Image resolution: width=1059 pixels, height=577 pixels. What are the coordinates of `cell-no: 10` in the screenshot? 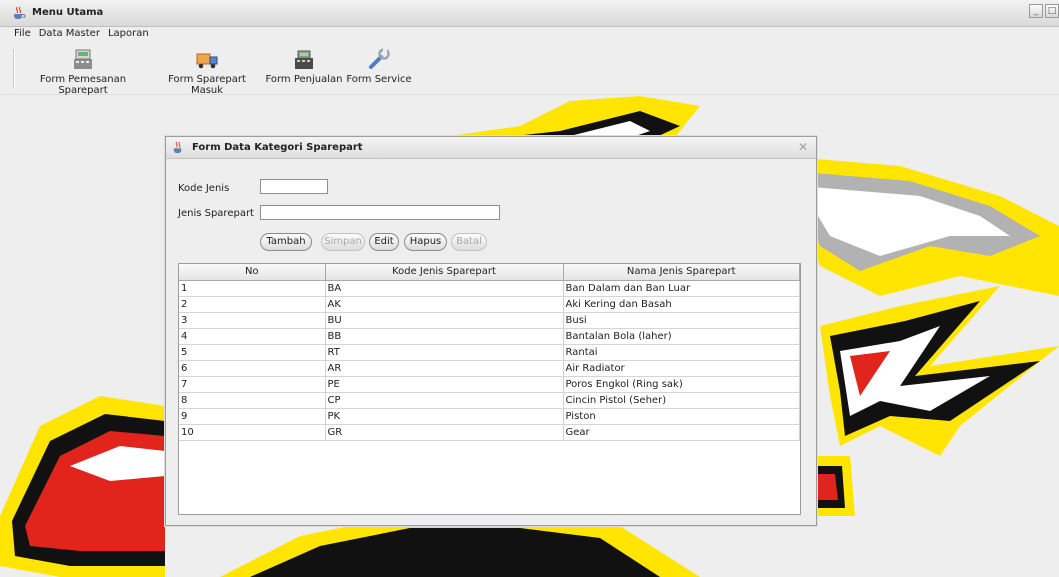 It's located at (252, 432).